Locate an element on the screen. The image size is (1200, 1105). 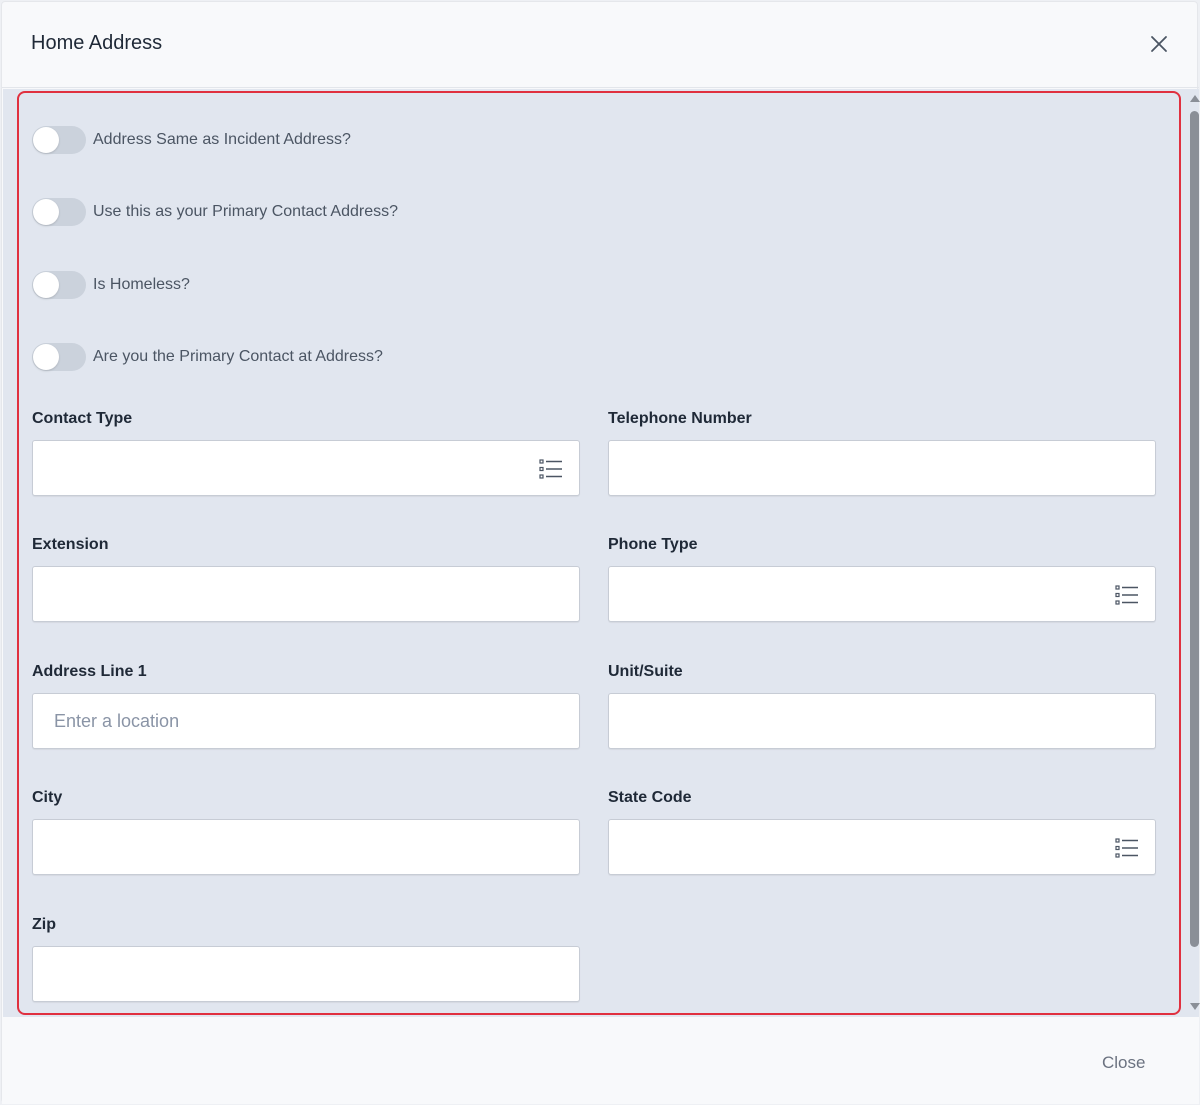
zip-input is located at coordinates (306, 974).